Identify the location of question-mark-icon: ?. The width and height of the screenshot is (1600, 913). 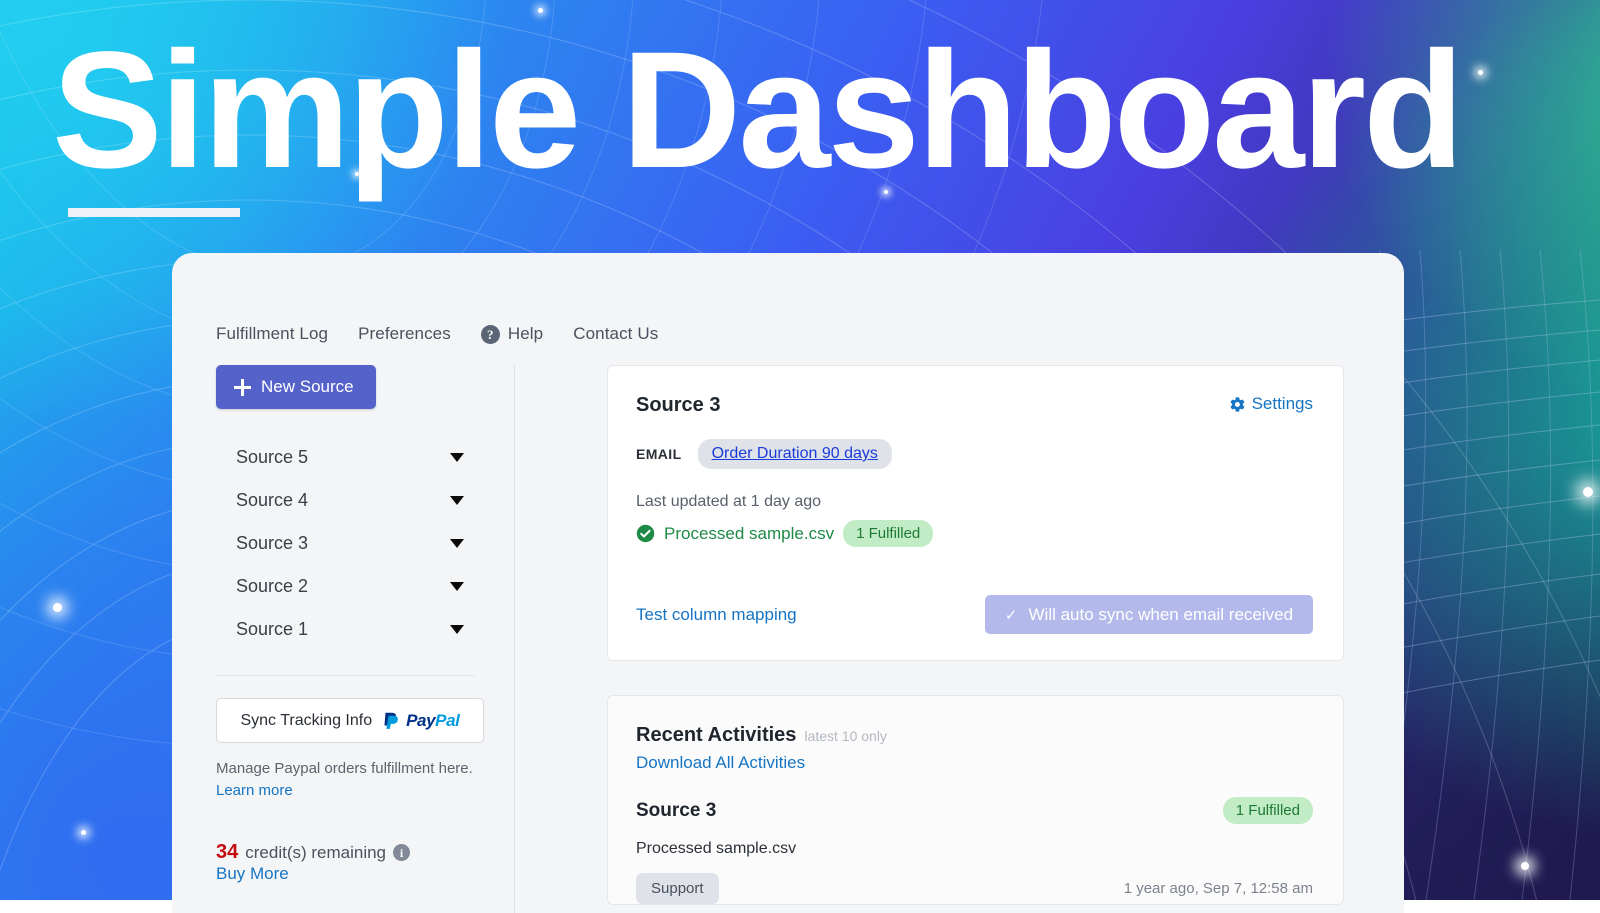
(490, 334).